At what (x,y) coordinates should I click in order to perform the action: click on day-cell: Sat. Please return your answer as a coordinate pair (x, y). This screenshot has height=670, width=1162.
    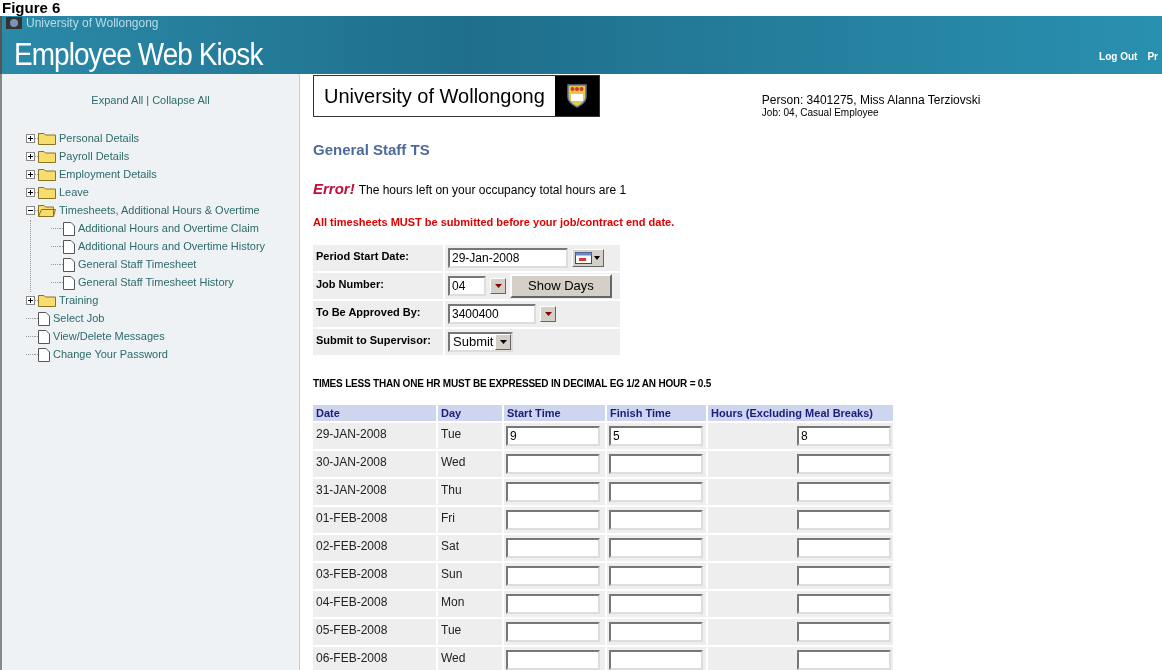
    Looking at the image, I should click on (470, 548).